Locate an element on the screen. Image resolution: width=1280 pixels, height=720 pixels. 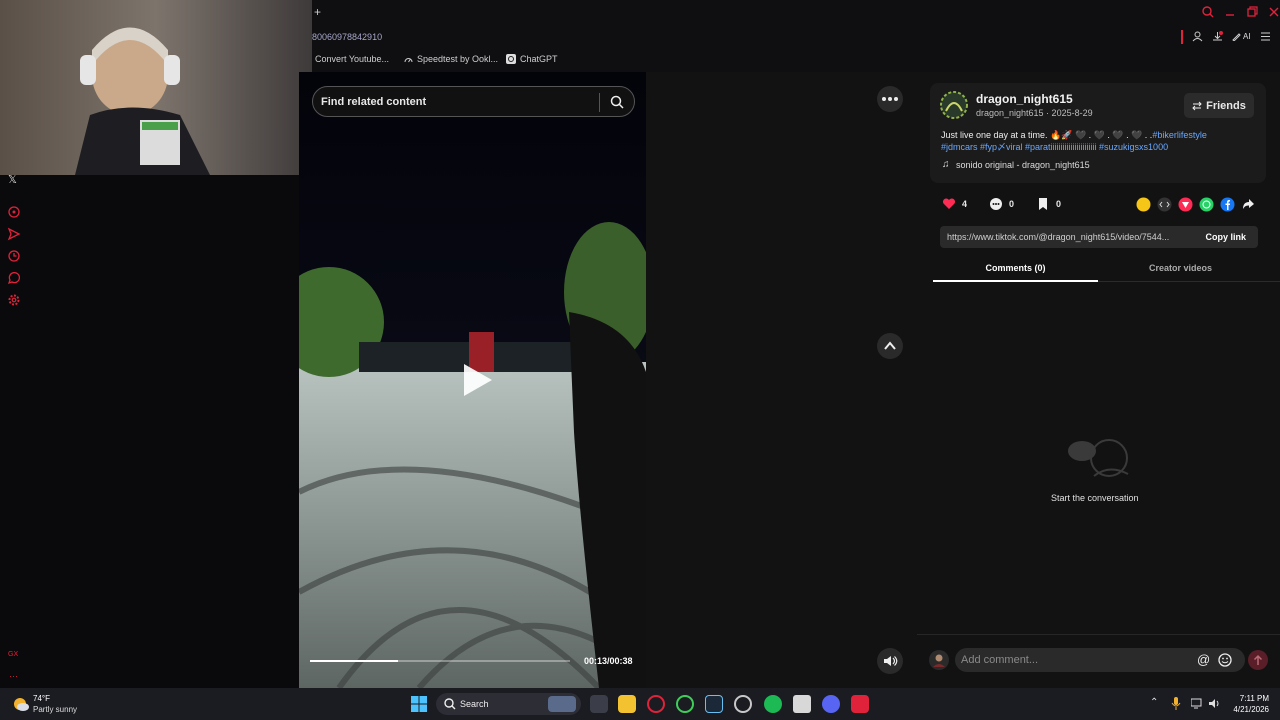
url-text: 80060978842910 is located at coordinates (347, 37).